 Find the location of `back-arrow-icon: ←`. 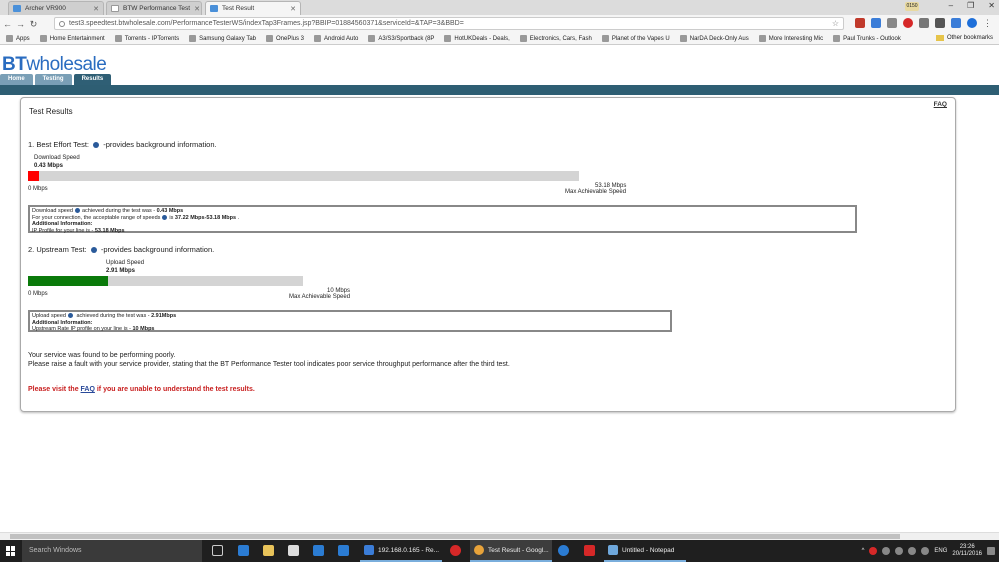

back-arrow-icon: ← is located at coordinates (7, 24).